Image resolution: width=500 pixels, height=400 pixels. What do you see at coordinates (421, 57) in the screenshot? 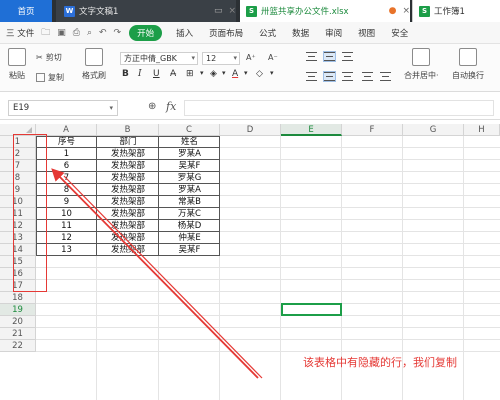
I see `merge-cells-icon` at bounding box center [421, 57].